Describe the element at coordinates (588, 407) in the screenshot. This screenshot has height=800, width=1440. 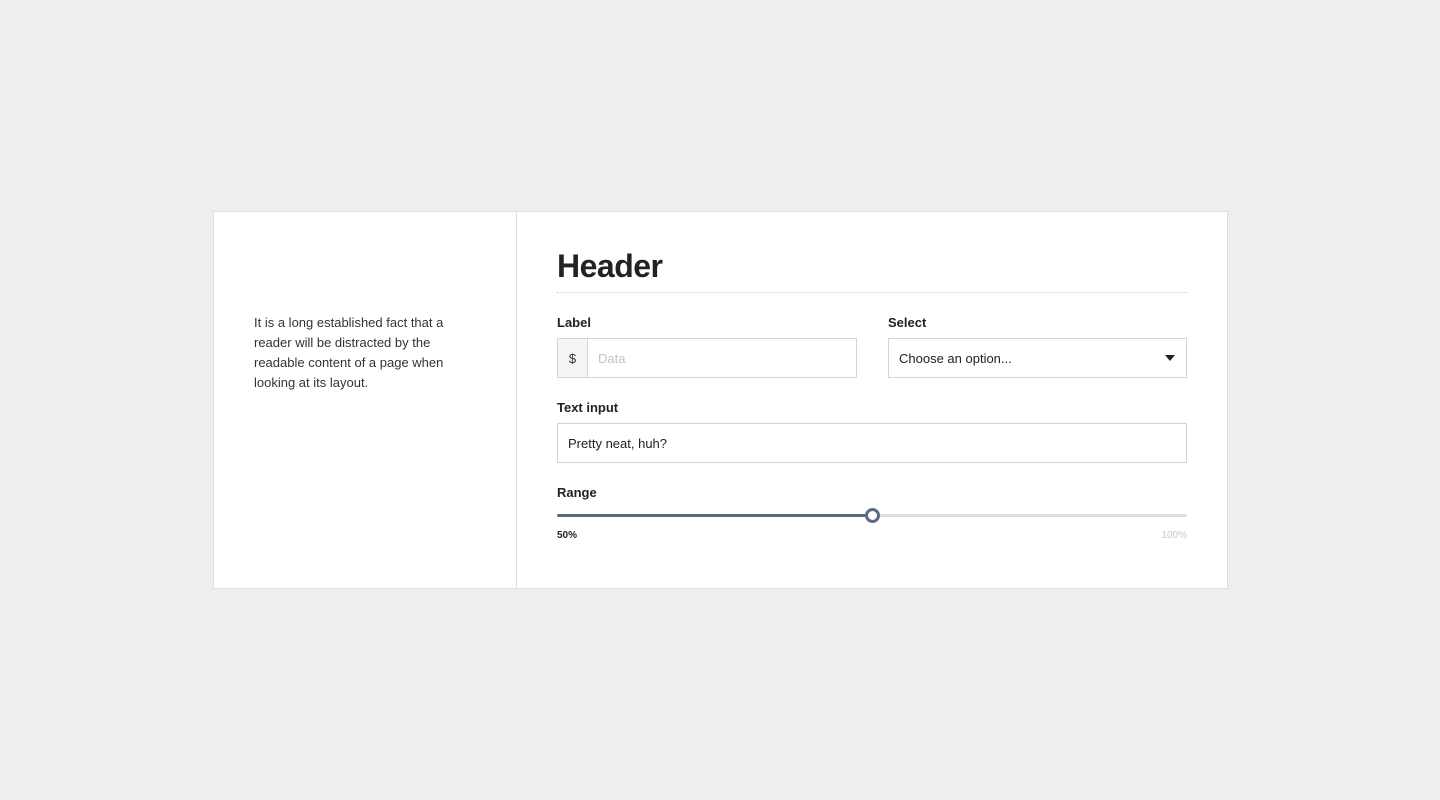
I see `text-input-label: Text input` at that location.